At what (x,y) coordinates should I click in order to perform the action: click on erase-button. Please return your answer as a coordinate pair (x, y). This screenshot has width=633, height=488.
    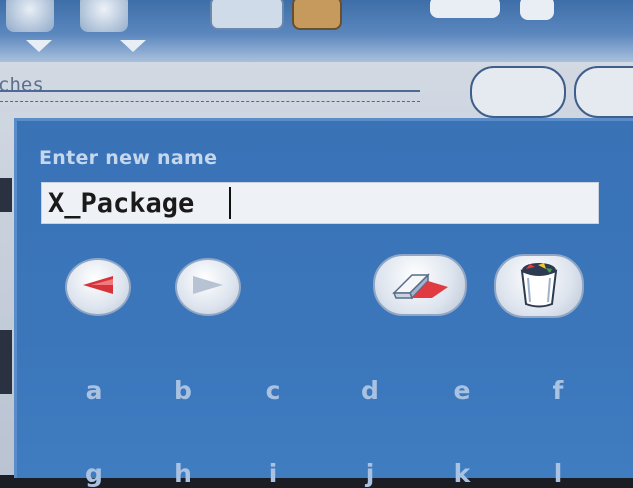
    Looking at the image, I should click on (420, 285).